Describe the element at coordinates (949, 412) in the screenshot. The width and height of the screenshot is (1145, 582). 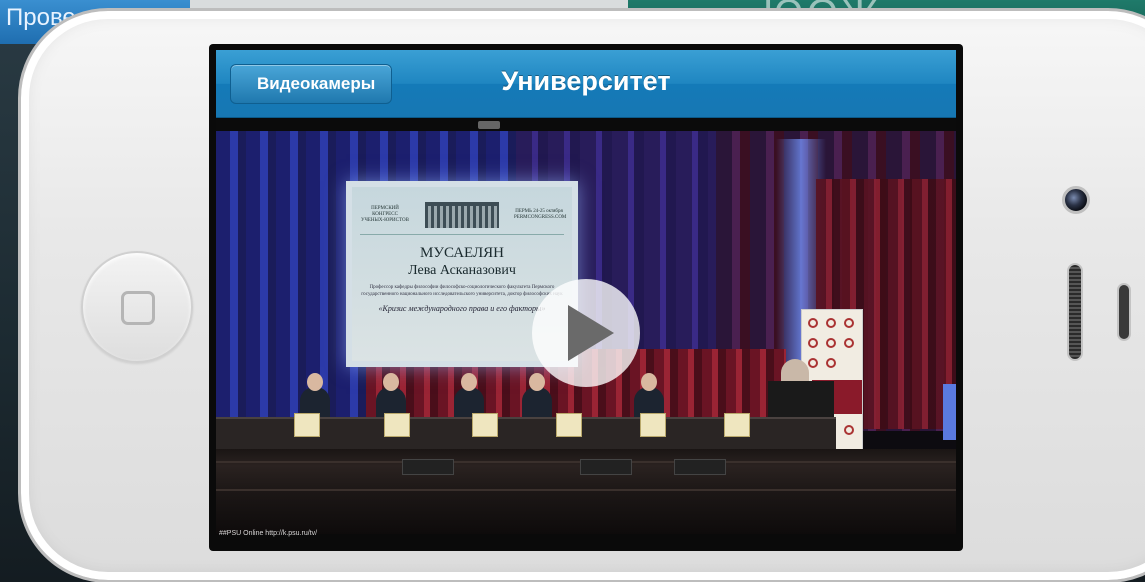
I see `side-light` at that location.